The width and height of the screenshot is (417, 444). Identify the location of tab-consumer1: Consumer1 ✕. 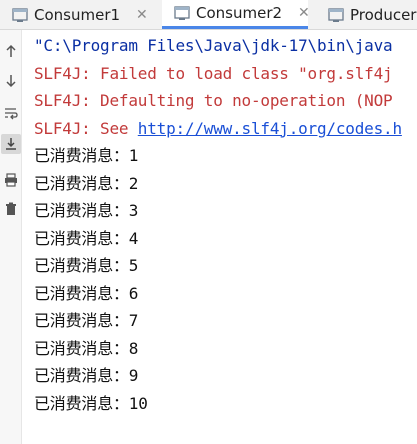
(81, 14).